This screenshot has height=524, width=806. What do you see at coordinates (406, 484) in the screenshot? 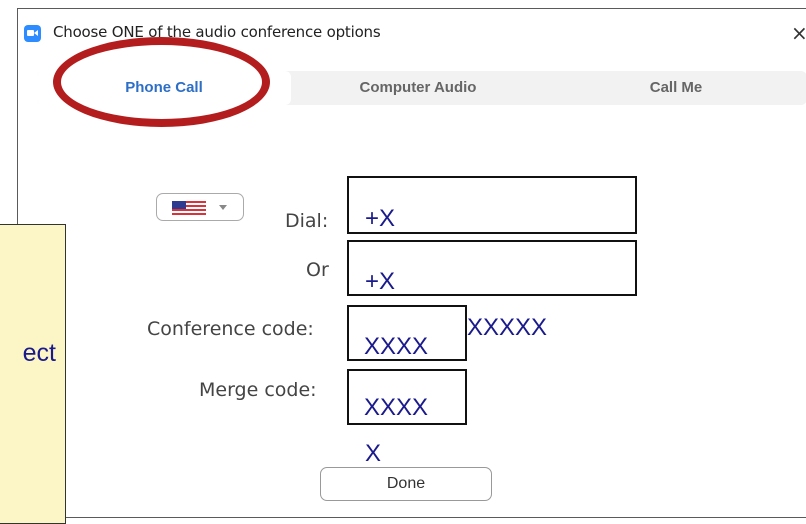
I see `done-button: Done` at bounding box center [406, 484].